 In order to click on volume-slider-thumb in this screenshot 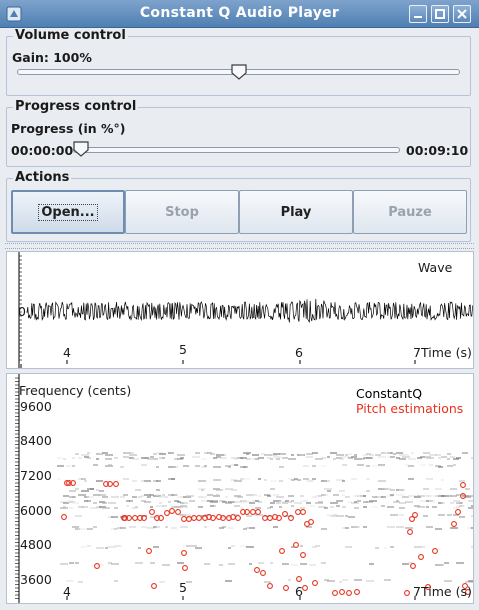, I will do `click(238, 72)`.